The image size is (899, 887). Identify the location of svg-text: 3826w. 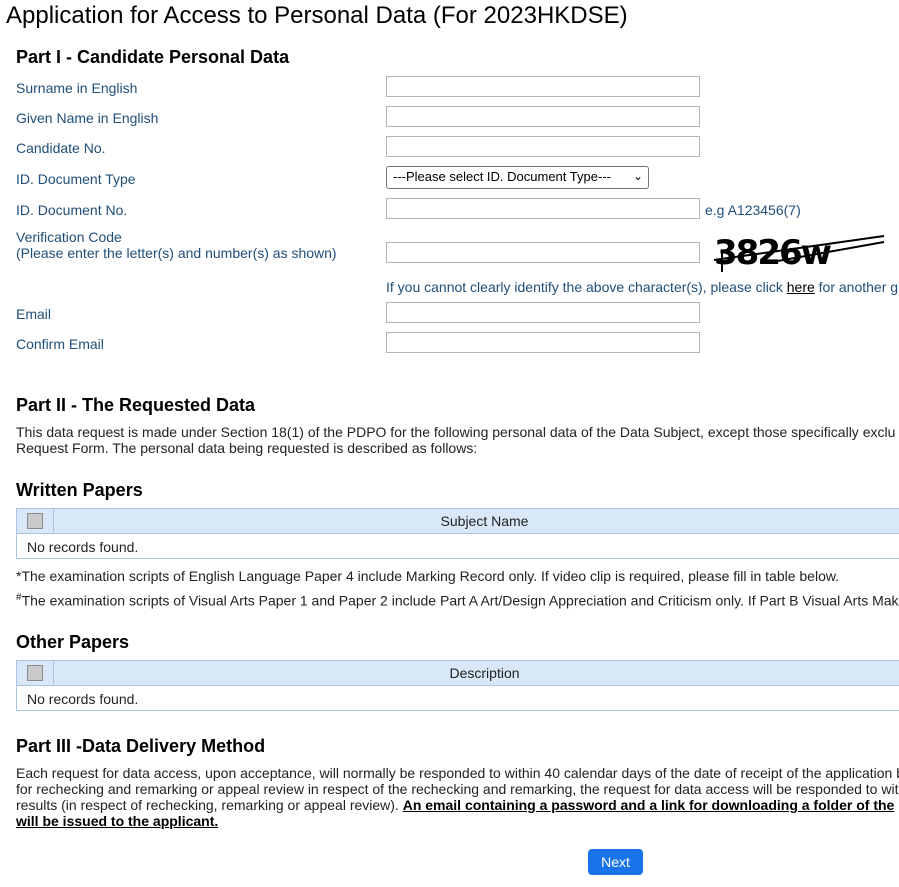
(773, 253).